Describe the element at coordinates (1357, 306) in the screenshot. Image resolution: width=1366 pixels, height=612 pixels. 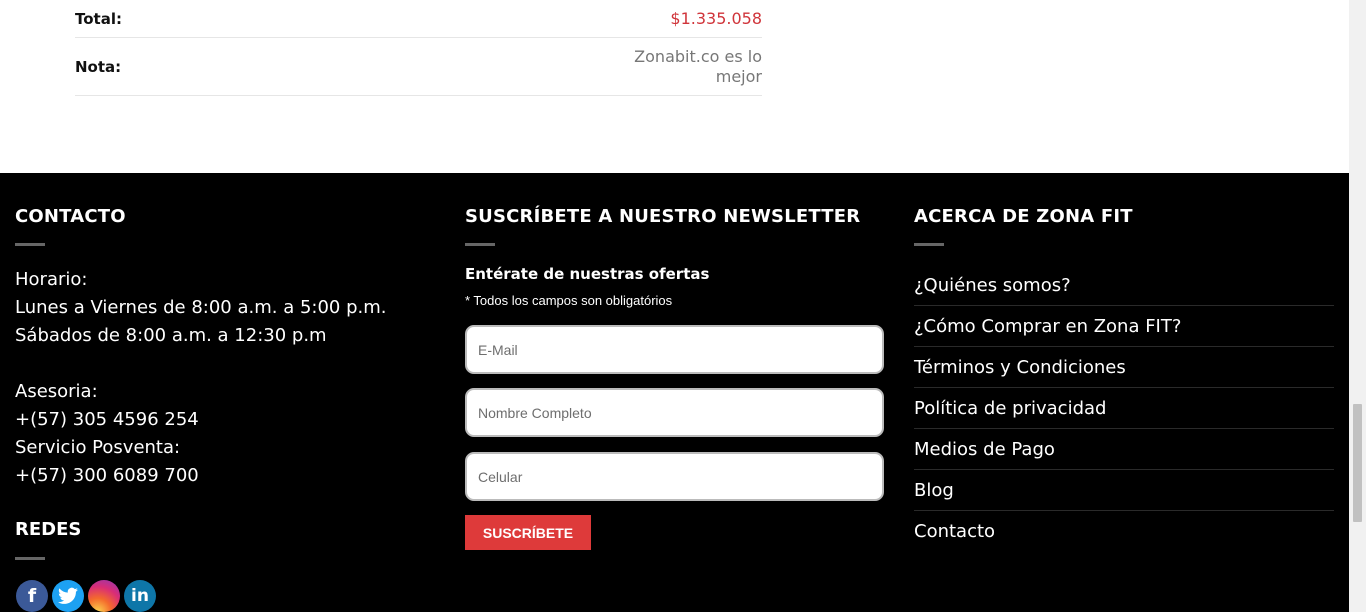
I see `page-scrollbar` at that location.